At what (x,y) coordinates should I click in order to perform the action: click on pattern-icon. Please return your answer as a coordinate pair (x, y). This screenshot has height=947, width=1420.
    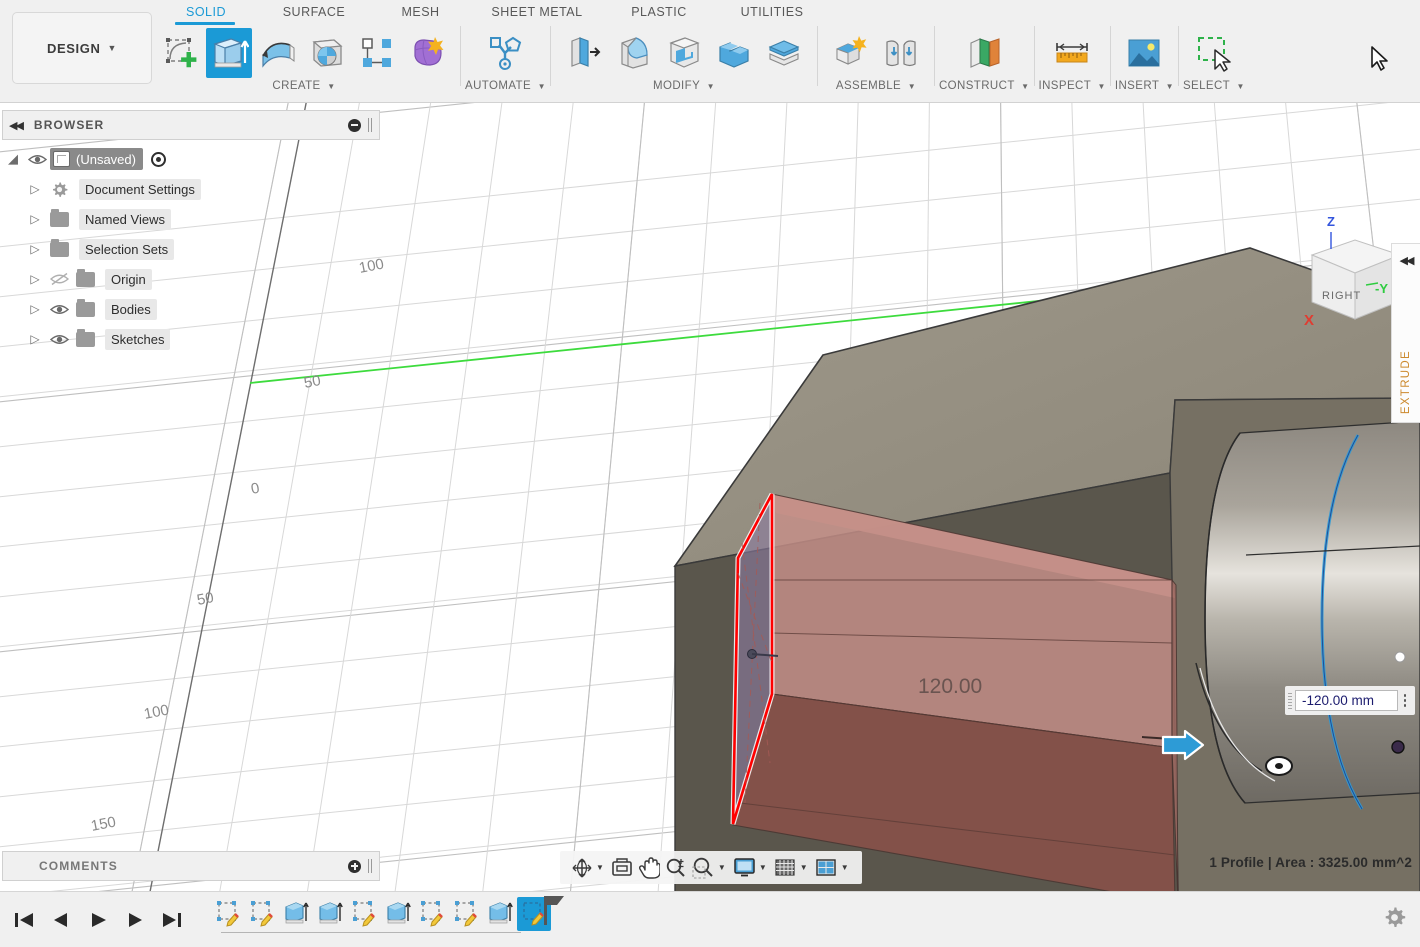
    Looking at the image, I should click on (377, 53).